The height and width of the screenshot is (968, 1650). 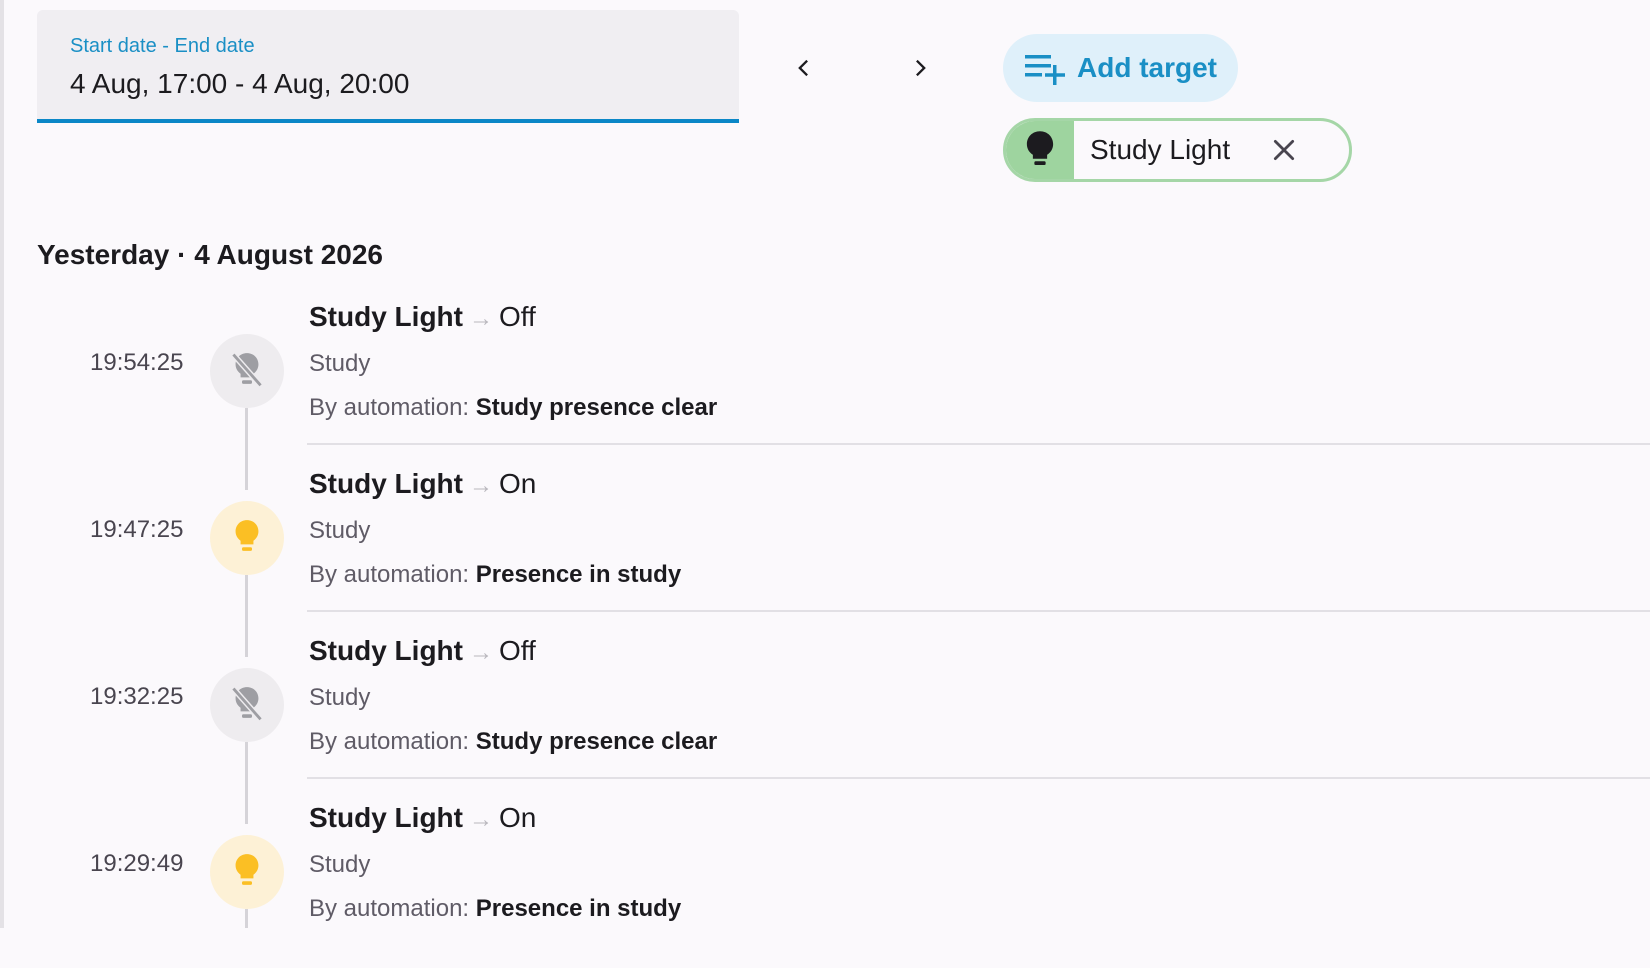 I want to click on date-range-value: 4 Aug, 17:00 - 4 Aug, 20:00, so click(x=240, y=83).